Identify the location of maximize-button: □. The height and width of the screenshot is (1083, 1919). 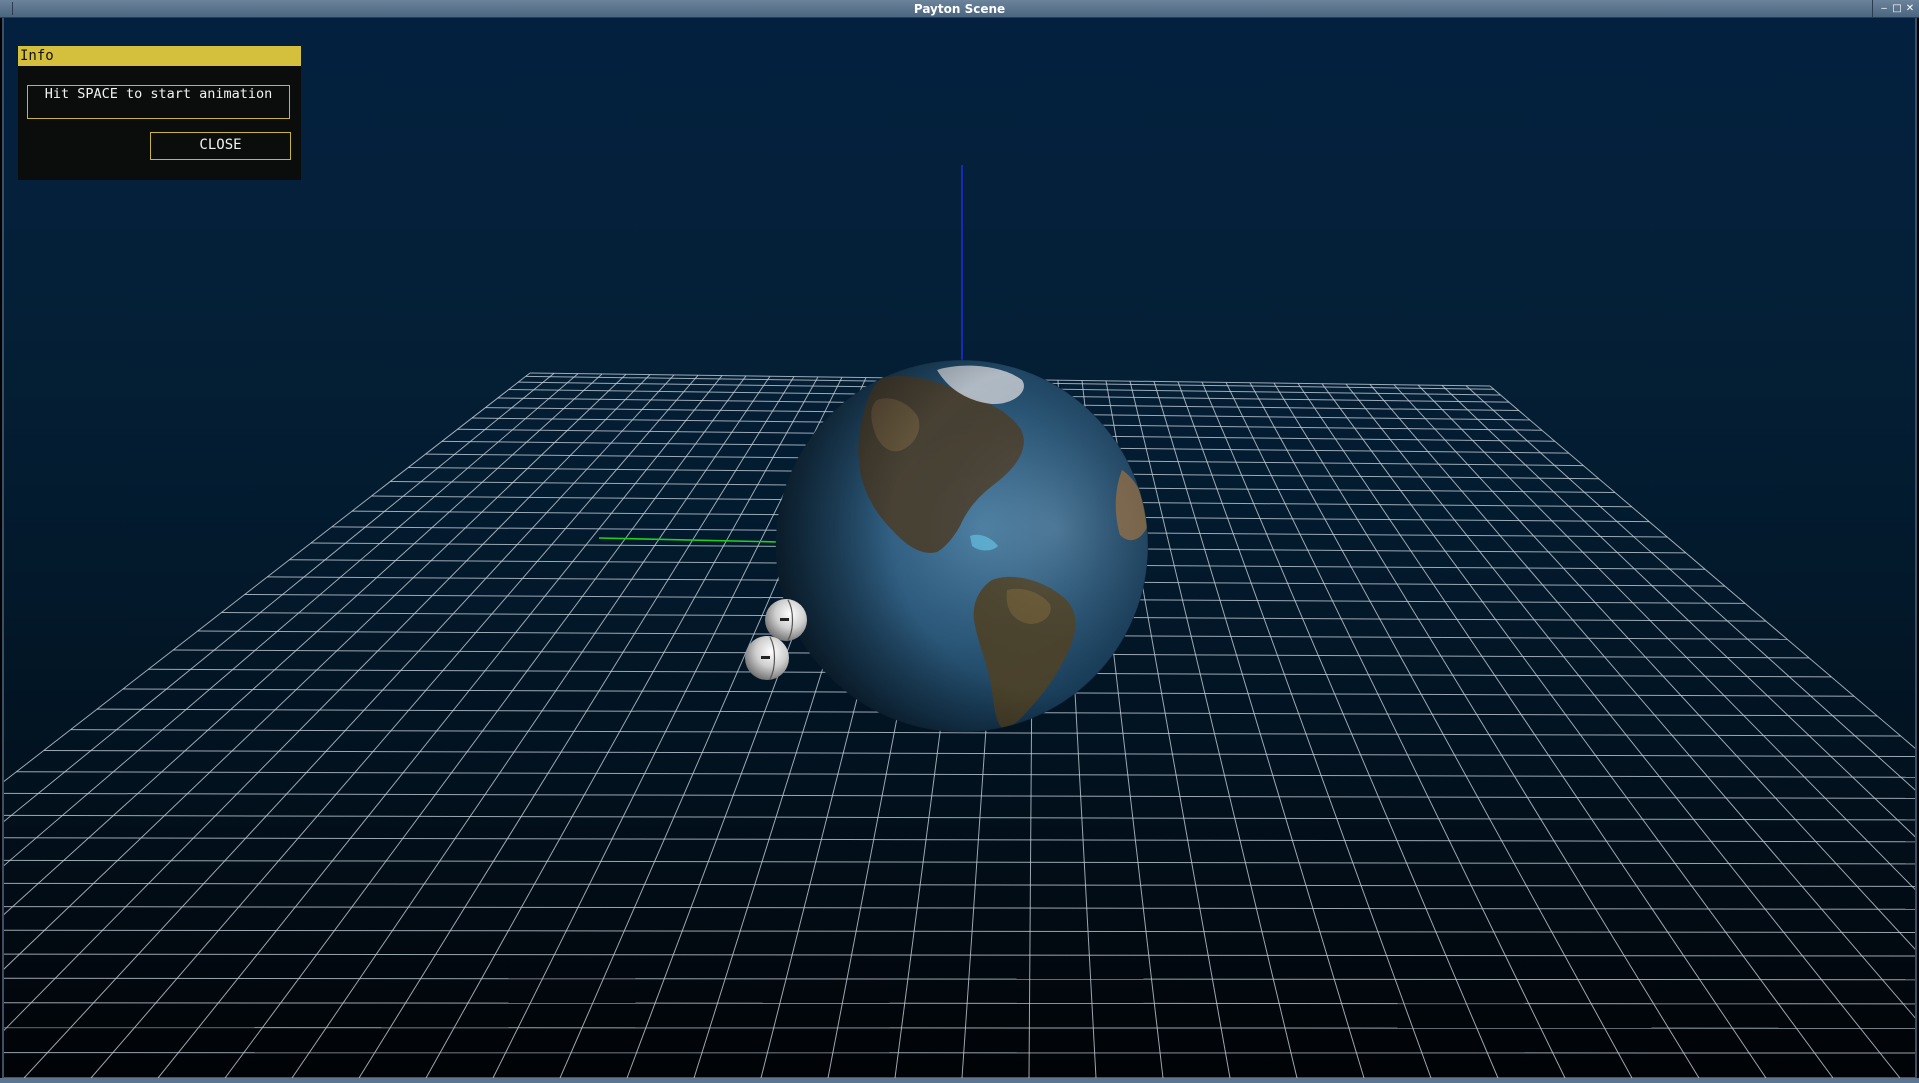
(1897, 9).